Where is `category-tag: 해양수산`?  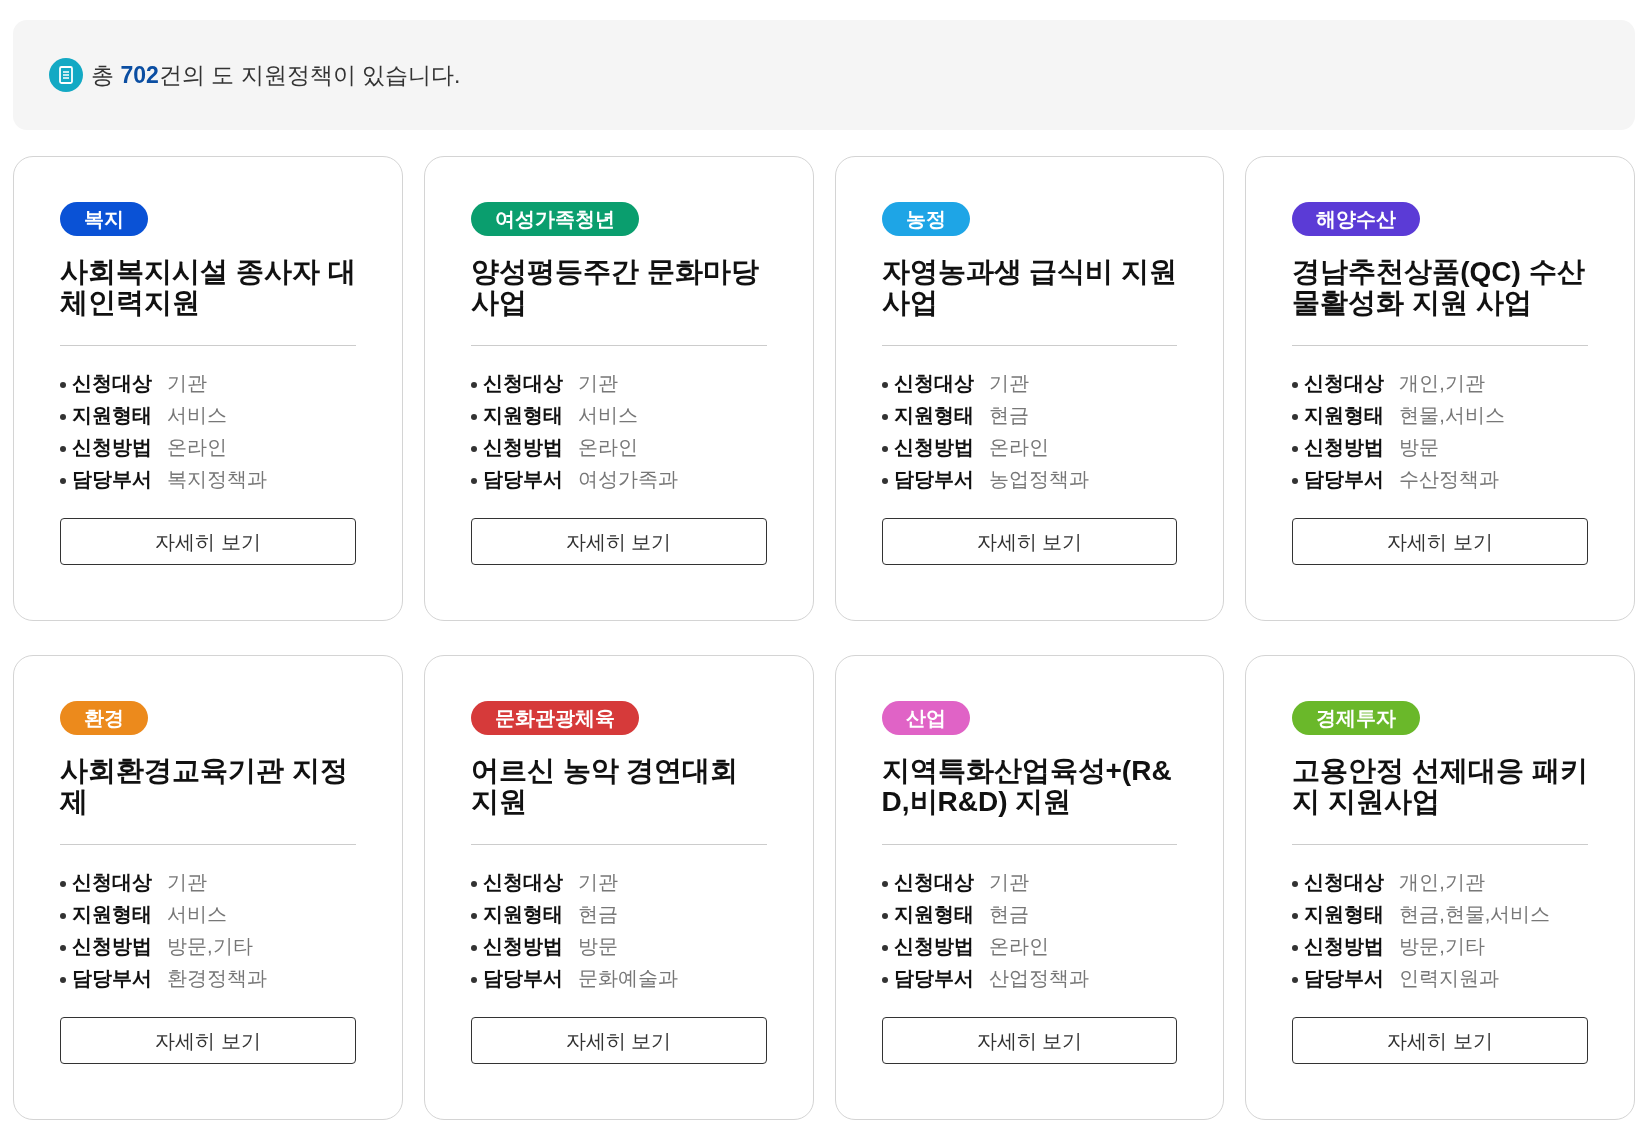
category-tag: 해양수산 is located at coordinates (1356, 219).